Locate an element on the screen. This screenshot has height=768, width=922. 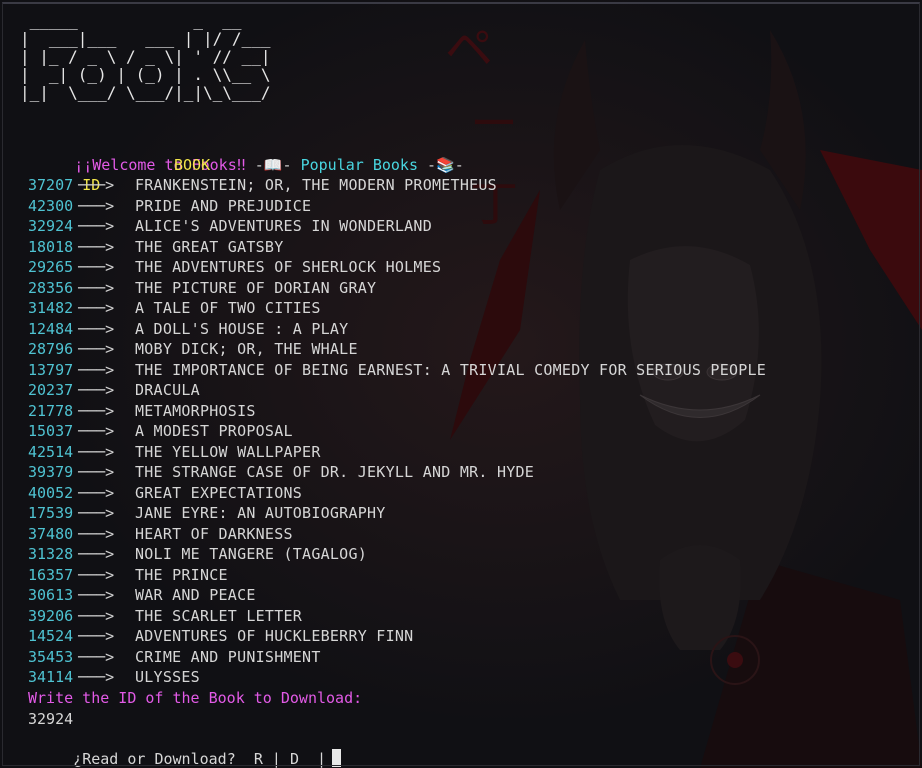
book-id: 28796 is located at coordinates (51, 349).